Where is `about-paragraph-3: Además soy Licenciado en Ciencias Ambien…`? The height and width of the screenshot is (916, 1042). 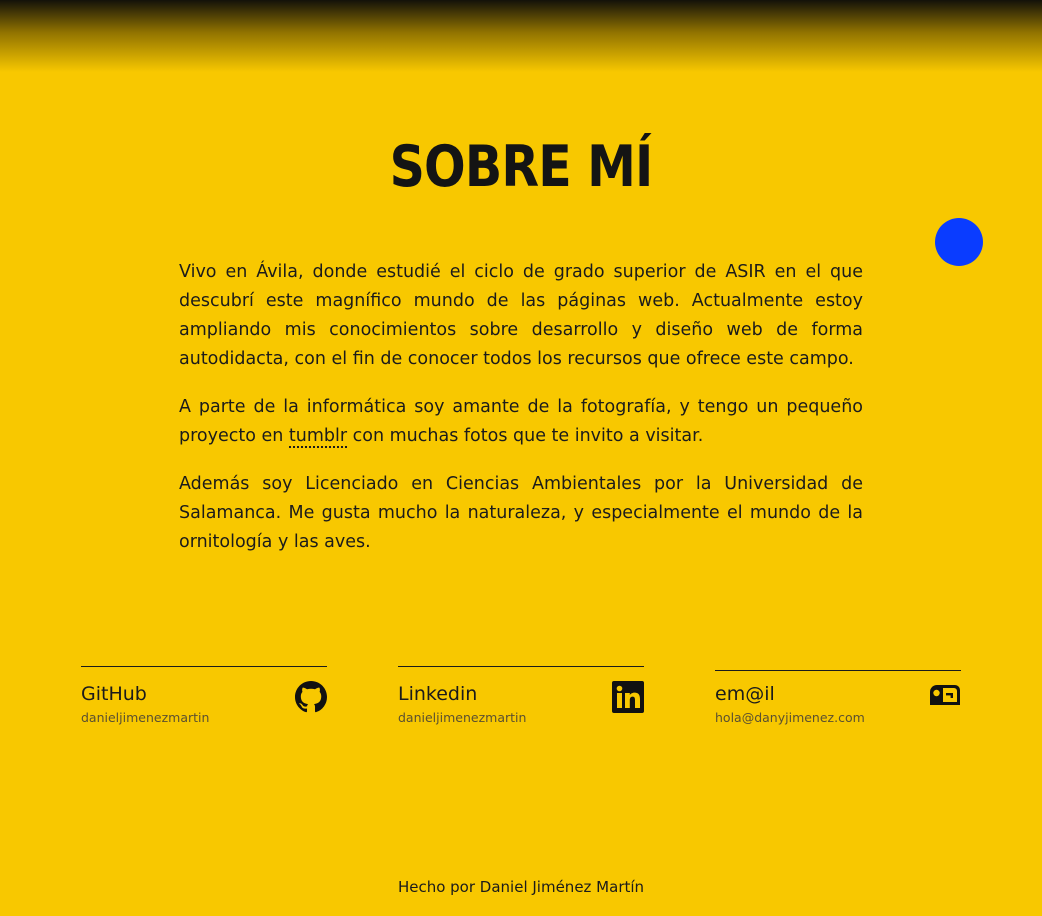 about-paragraph-3: Además soy Licenciado en Ciencias Ambien… is located at coordinates (521, 513).